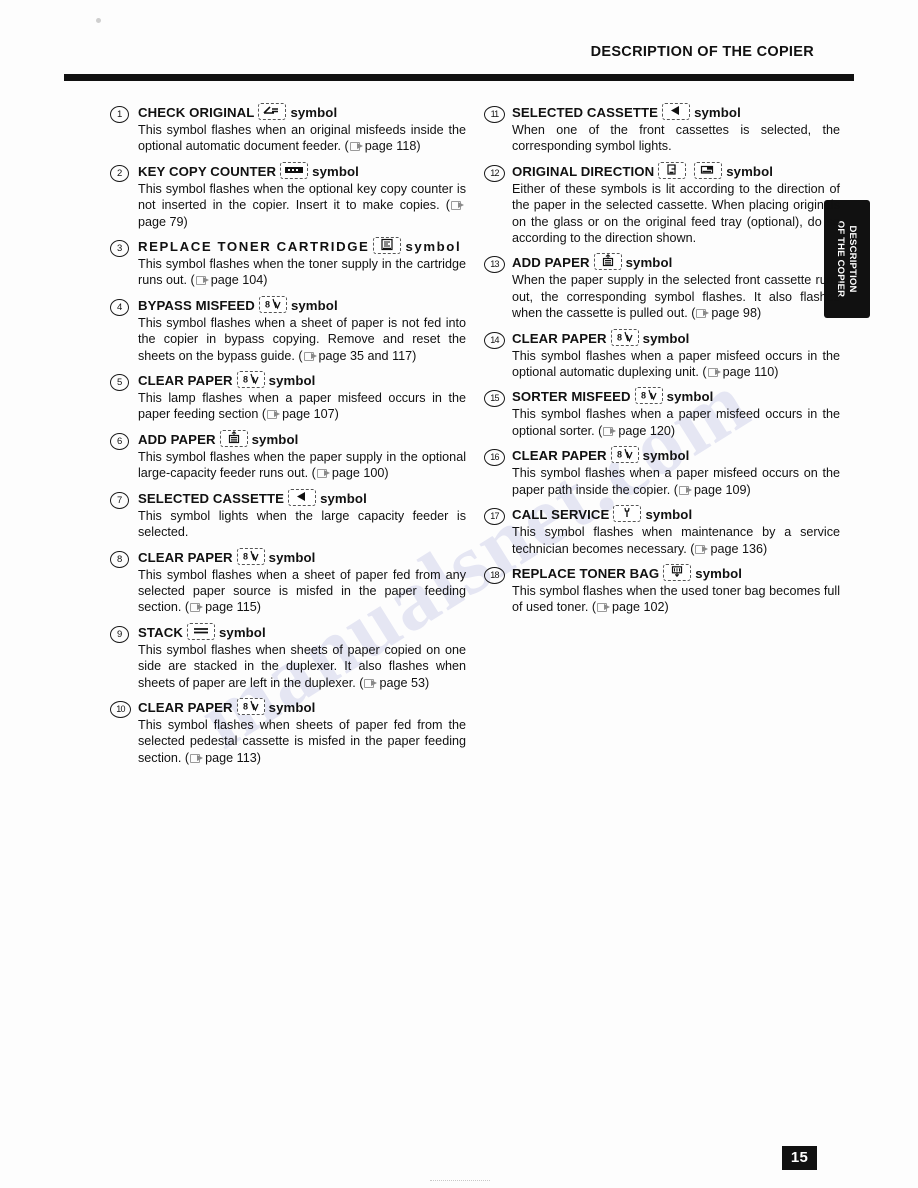  Describe the element at coordinates (583, 171) in the screenshot. I see `item-title: ORIGINAL DIRECTION` at that location.